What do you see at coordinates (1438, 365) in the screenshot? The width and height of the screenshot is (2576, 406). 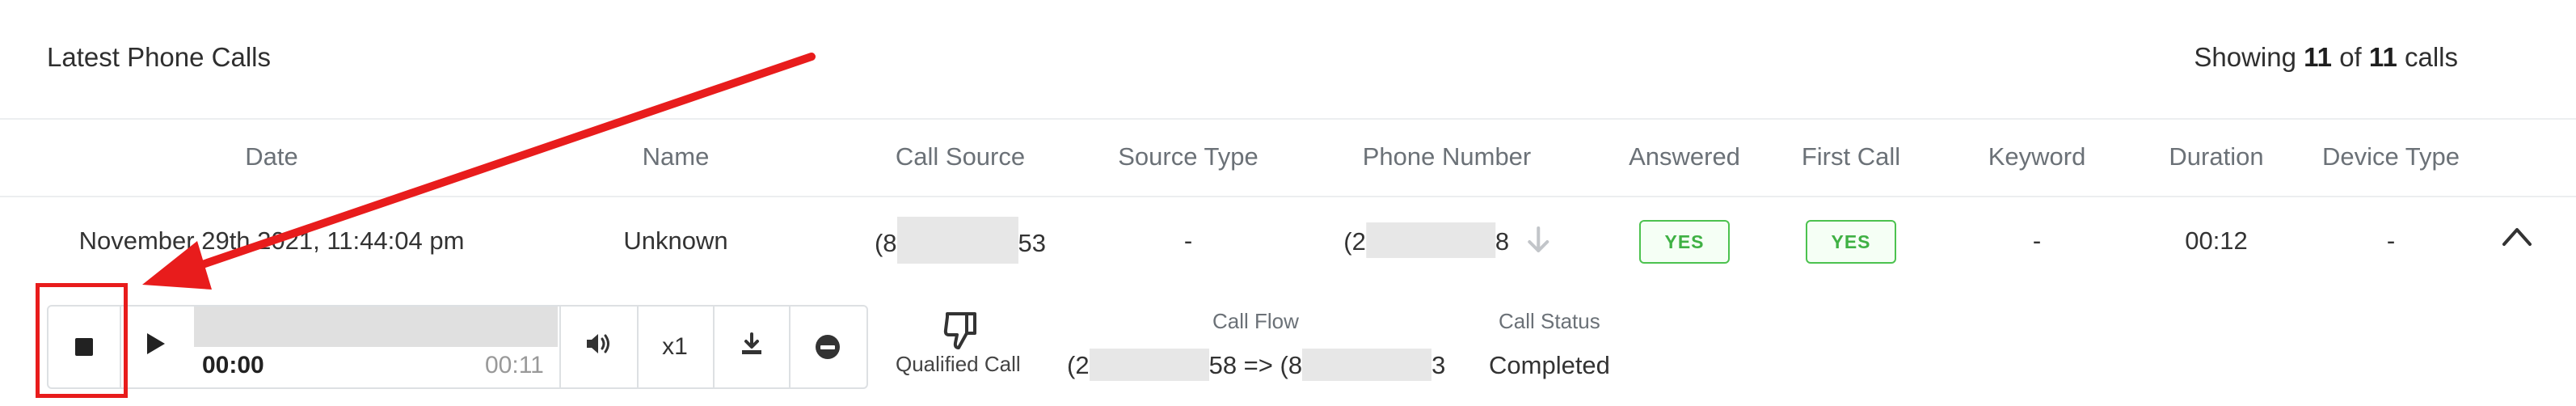 I see `call-flow-to: 3` at bounding box center [1438, 365].